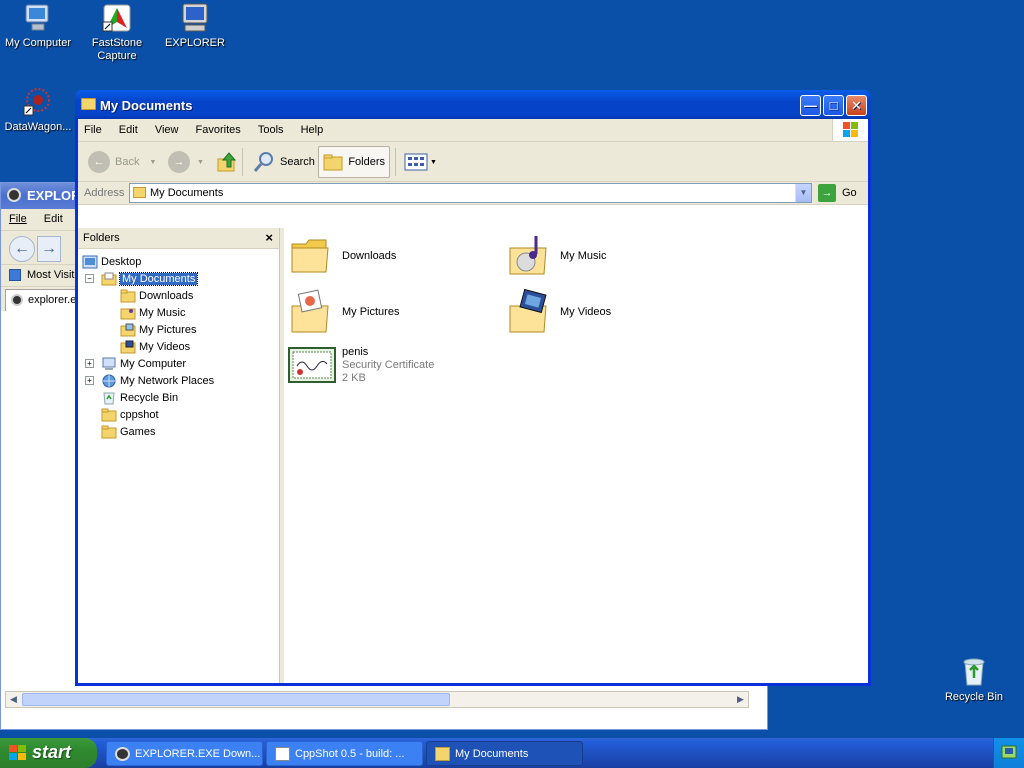 The image size is (1024, 768). Describe the element at coordinates (17, 752) in the screenshot. I see `windows-flag-icon` at that location.